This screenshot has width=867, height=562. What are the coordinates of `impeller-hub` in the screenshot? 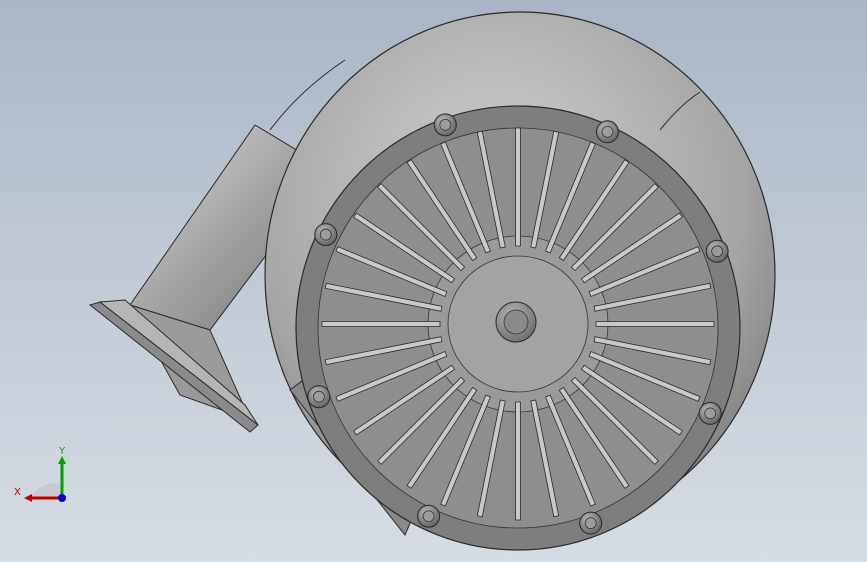 It's located at (516, 322).